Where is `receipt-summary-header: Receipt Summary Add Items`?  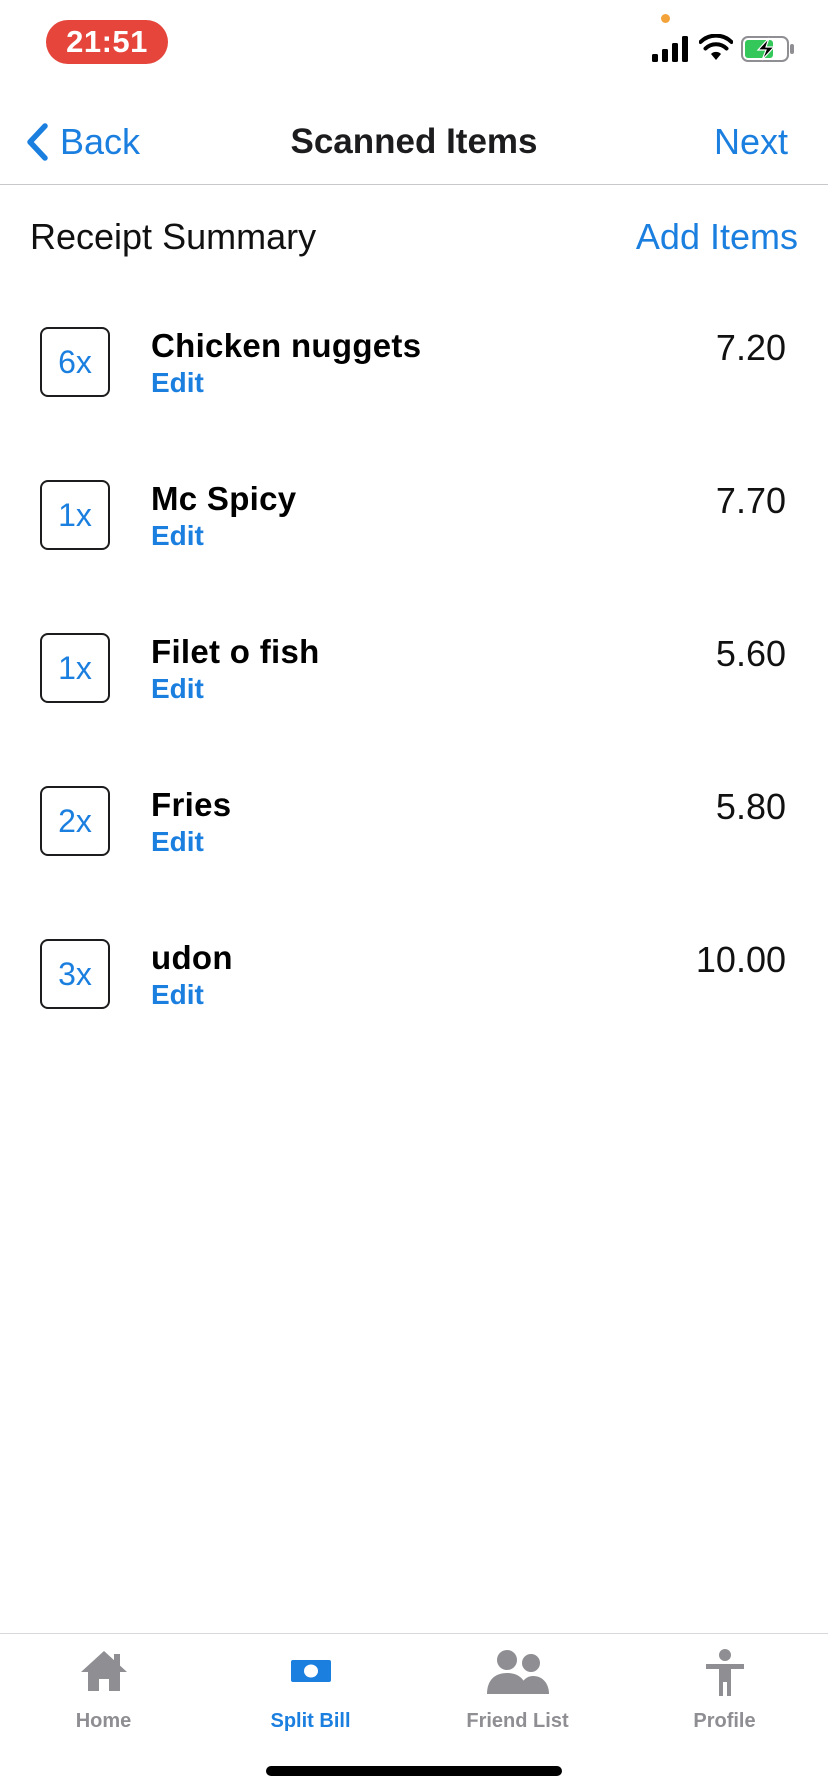 receipt-summary-header: Receipt Summary Add Items is located at coordinates (414, 240).